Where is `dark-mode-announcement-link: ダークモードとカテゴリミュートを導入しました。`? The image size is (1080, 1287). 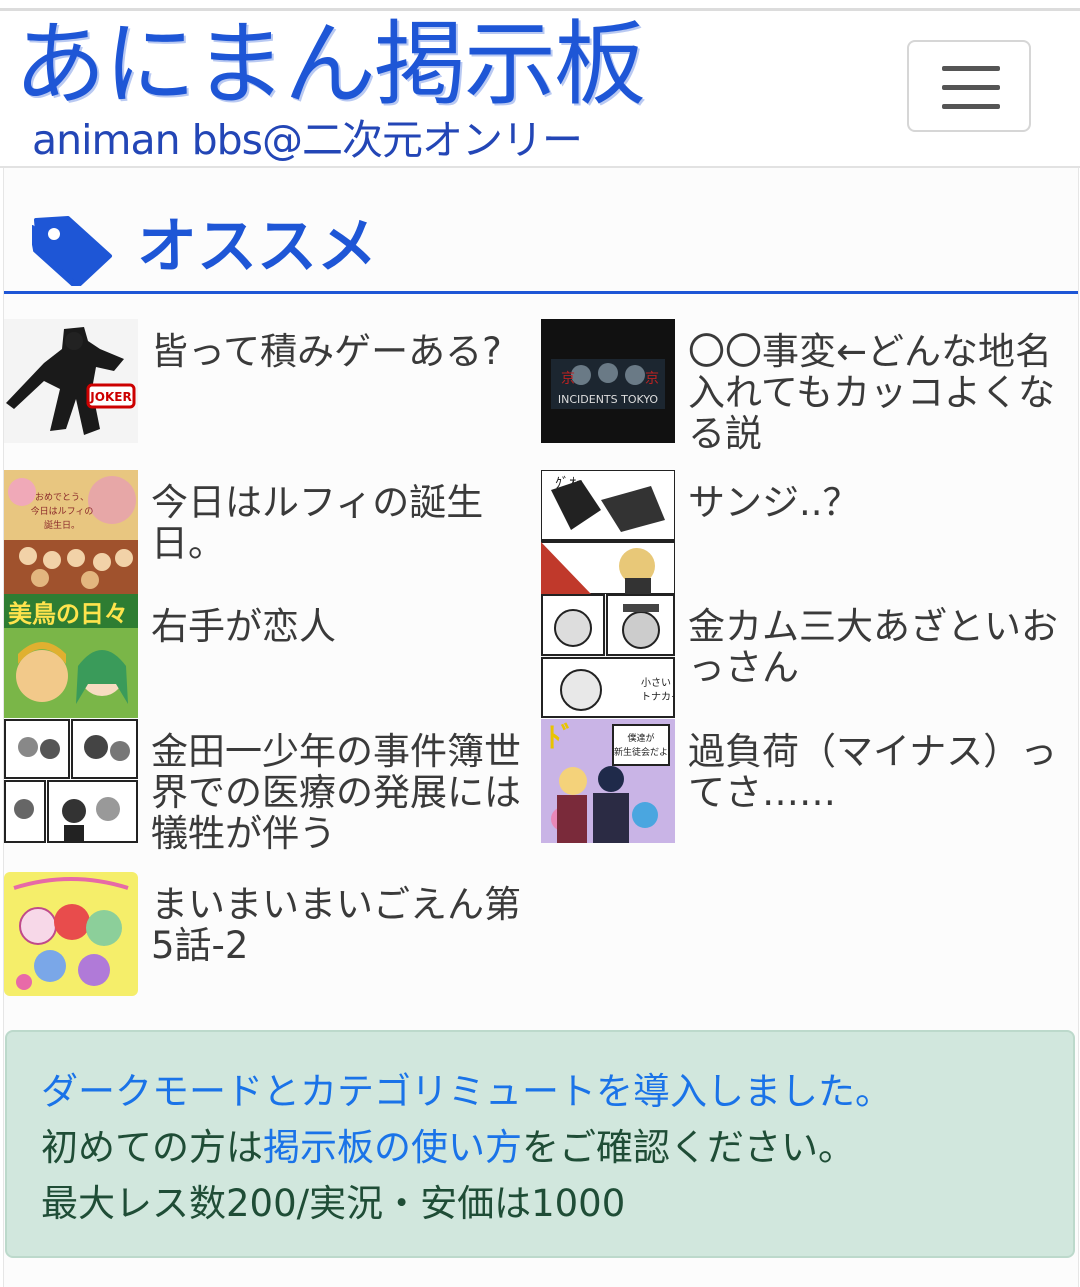
dark-mode-announcement-link: ダークモードとカテゴリミュートを導入しました。 is located at coordinates (466, 1091).